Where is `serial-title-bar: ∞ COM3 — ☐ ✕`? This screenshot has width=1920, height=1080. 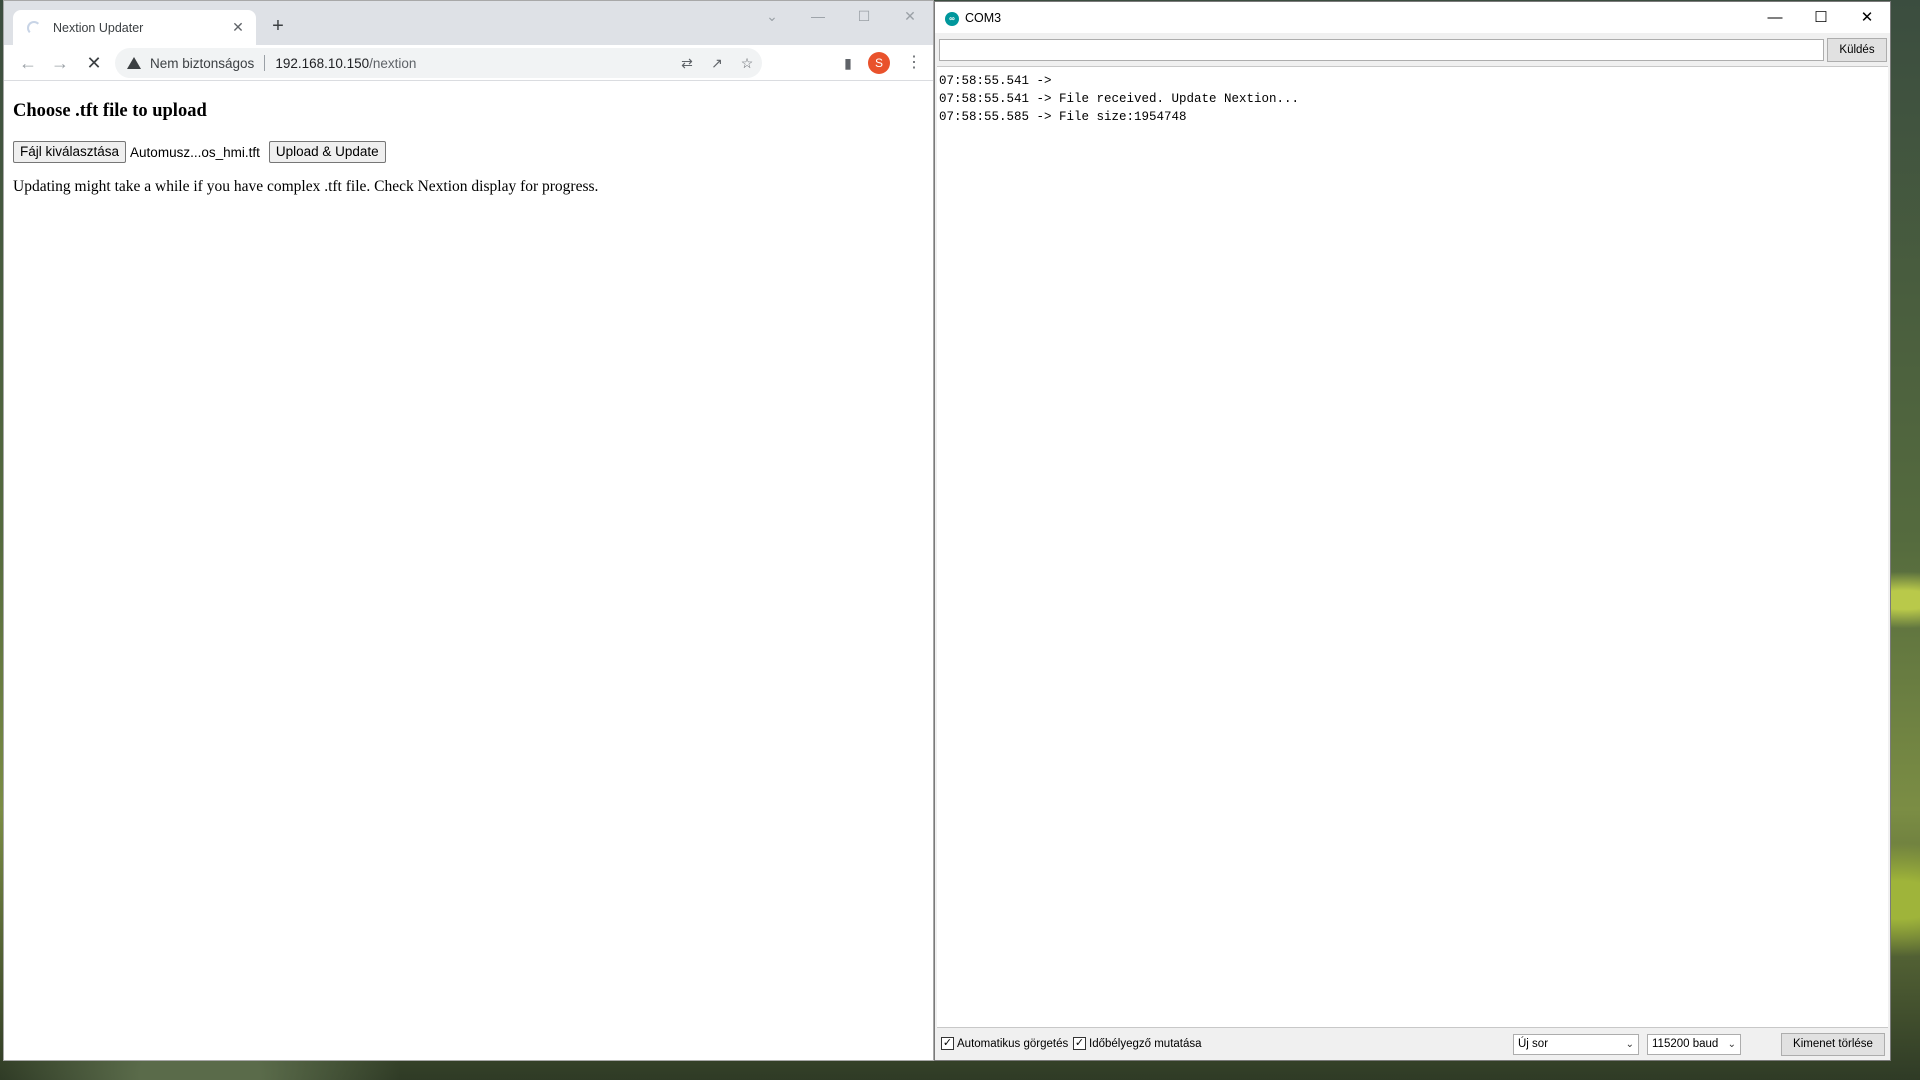
serial-title-bar: ∞ COM3 — ☐ ✕ is located at coordinates (1412, 17).